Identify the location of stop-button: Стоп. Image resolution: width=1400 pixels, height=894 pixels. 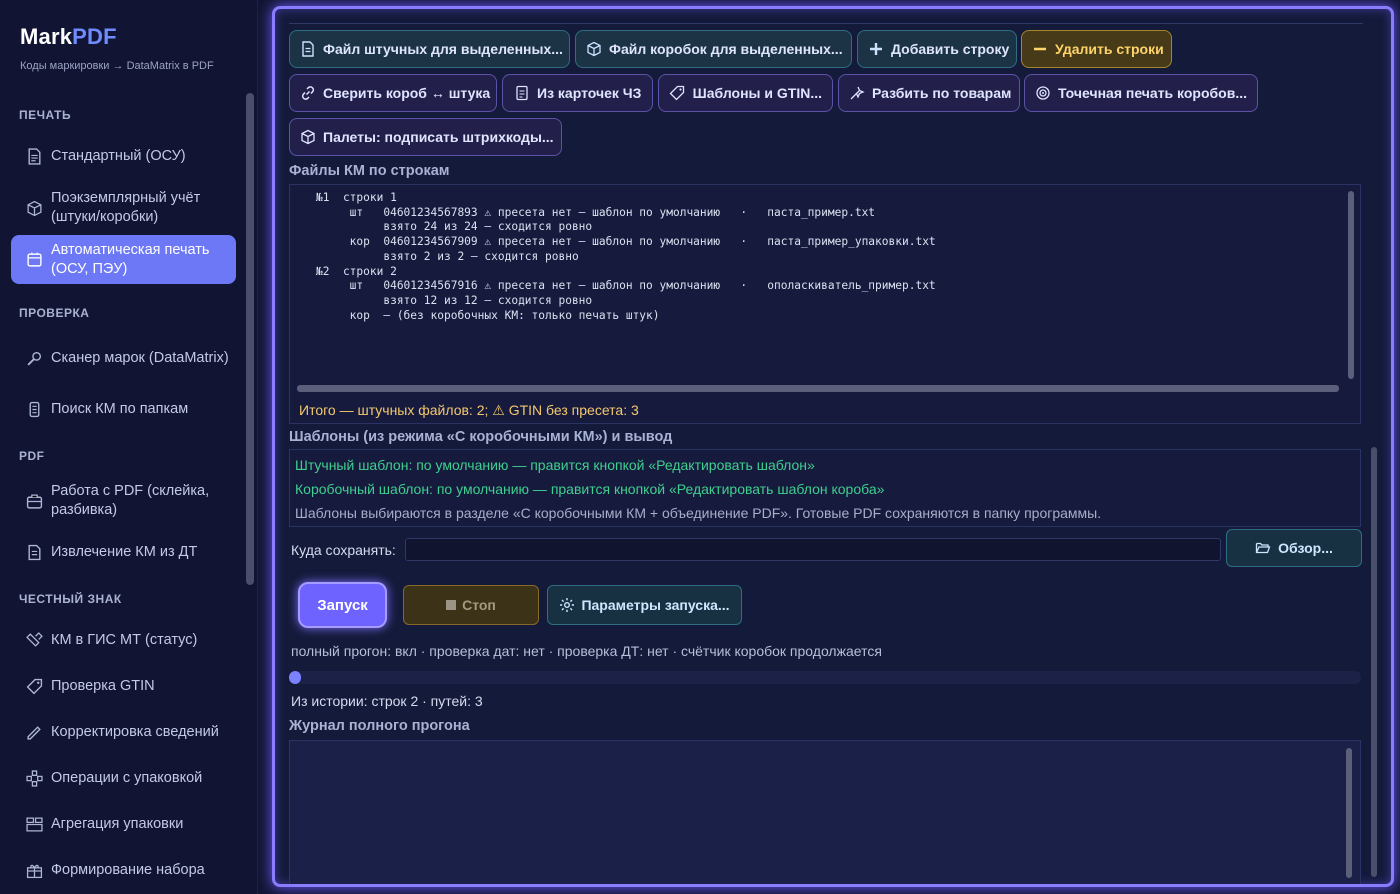
(471, 605).